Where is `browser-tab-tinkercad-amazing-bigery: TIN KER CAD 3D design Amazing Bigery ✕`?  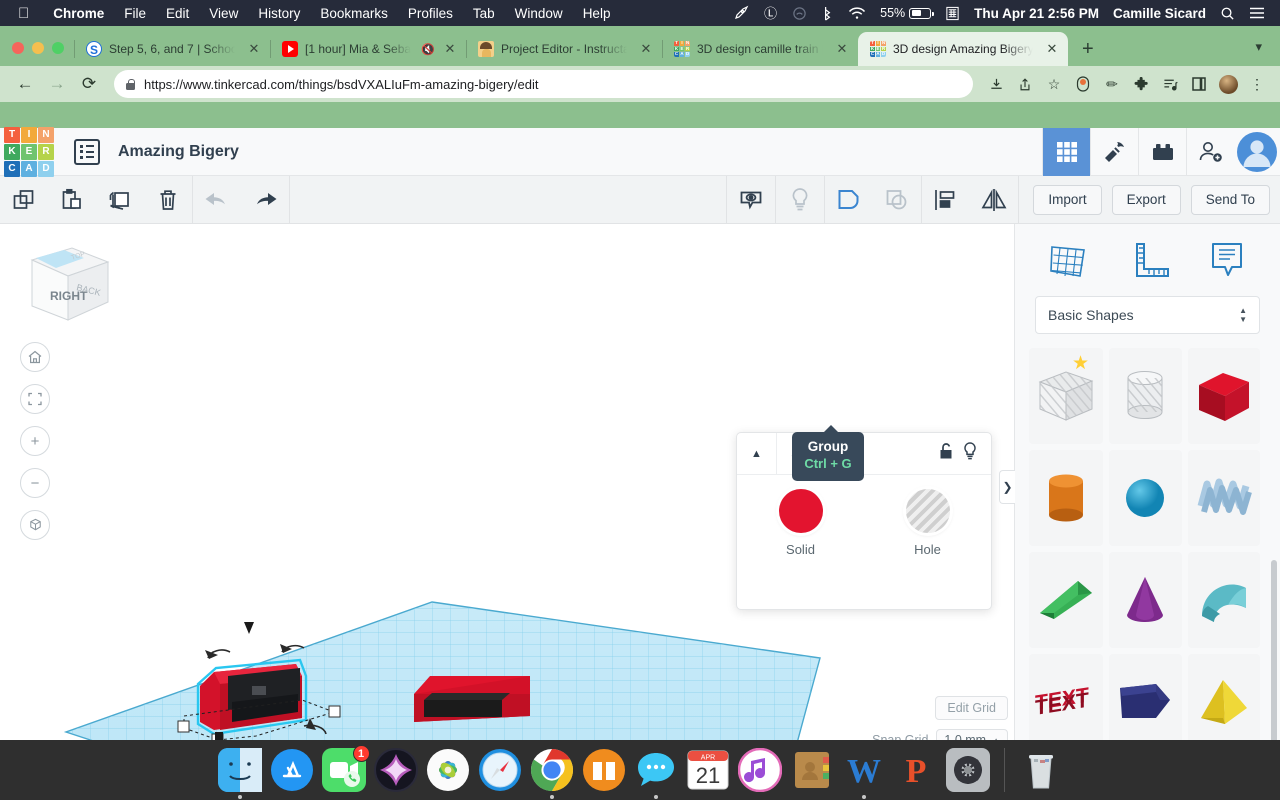 browser-tab-tinkercad-amazing-bigery: TIN KER CAD 3D design Amazing Bigery ✕ is located at coordinates (963, 49).